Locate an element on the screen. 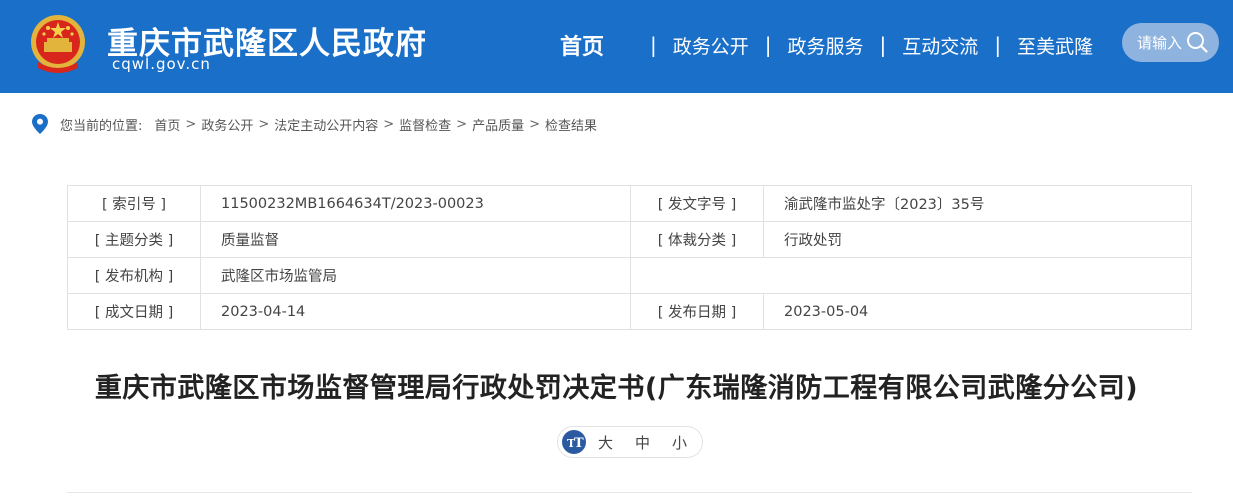  nav-item-government-affairs: 政务公开 is located at coordinates (711, 45).